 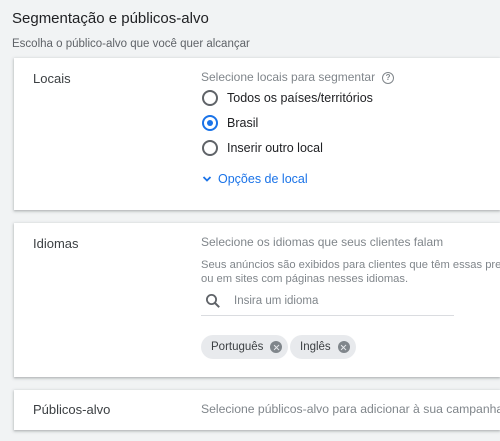 I want to click on language-chip-portugues: Português, so click(x=245, y=347).